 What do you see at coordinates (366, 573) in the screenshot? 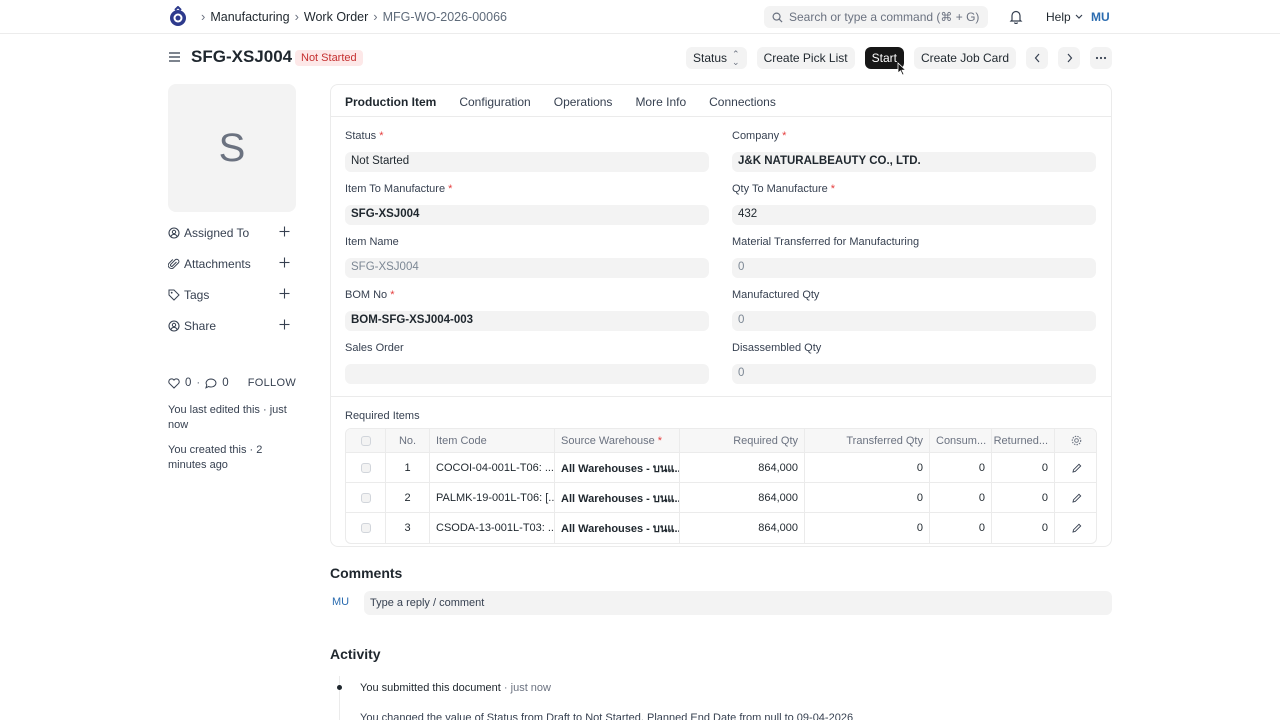
I see `comments-heading: Comments` at bounding box center [366, 573].